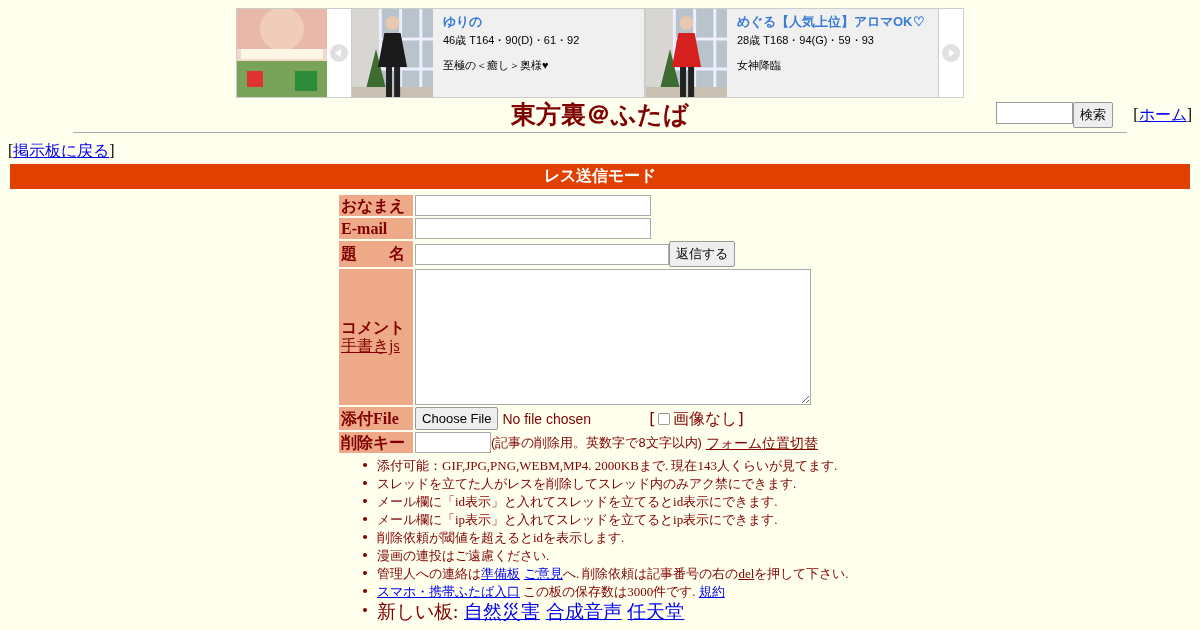 The width and height of the screenshot is (1200, 630). Describe the element at coordinates (463, 555) in the screenshot. I see `note-text: 漫画の連投はご遠慮ください.` at that location.